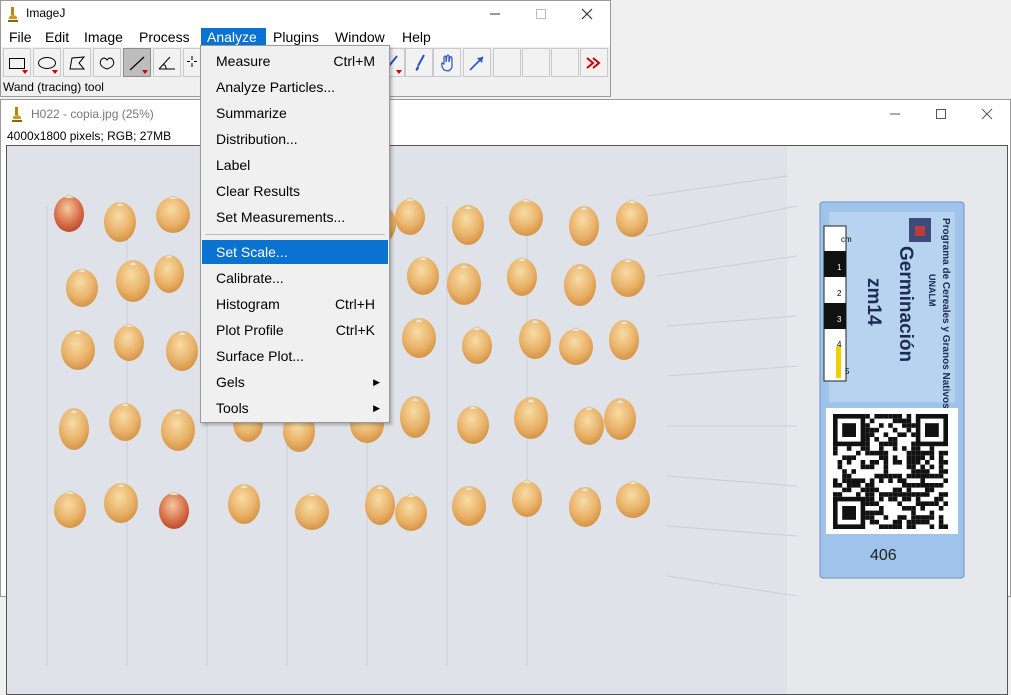 This screenshot has height=695, width=1011. Describe the element at coordinates (77, 62) in the screenshot. I see `polygon-tool-button` at that location.